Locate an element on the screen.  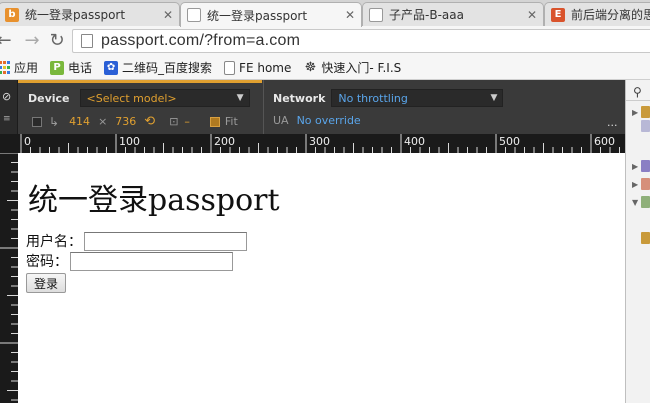
lines-icon: ≡ is located at coordinates (7, 119).